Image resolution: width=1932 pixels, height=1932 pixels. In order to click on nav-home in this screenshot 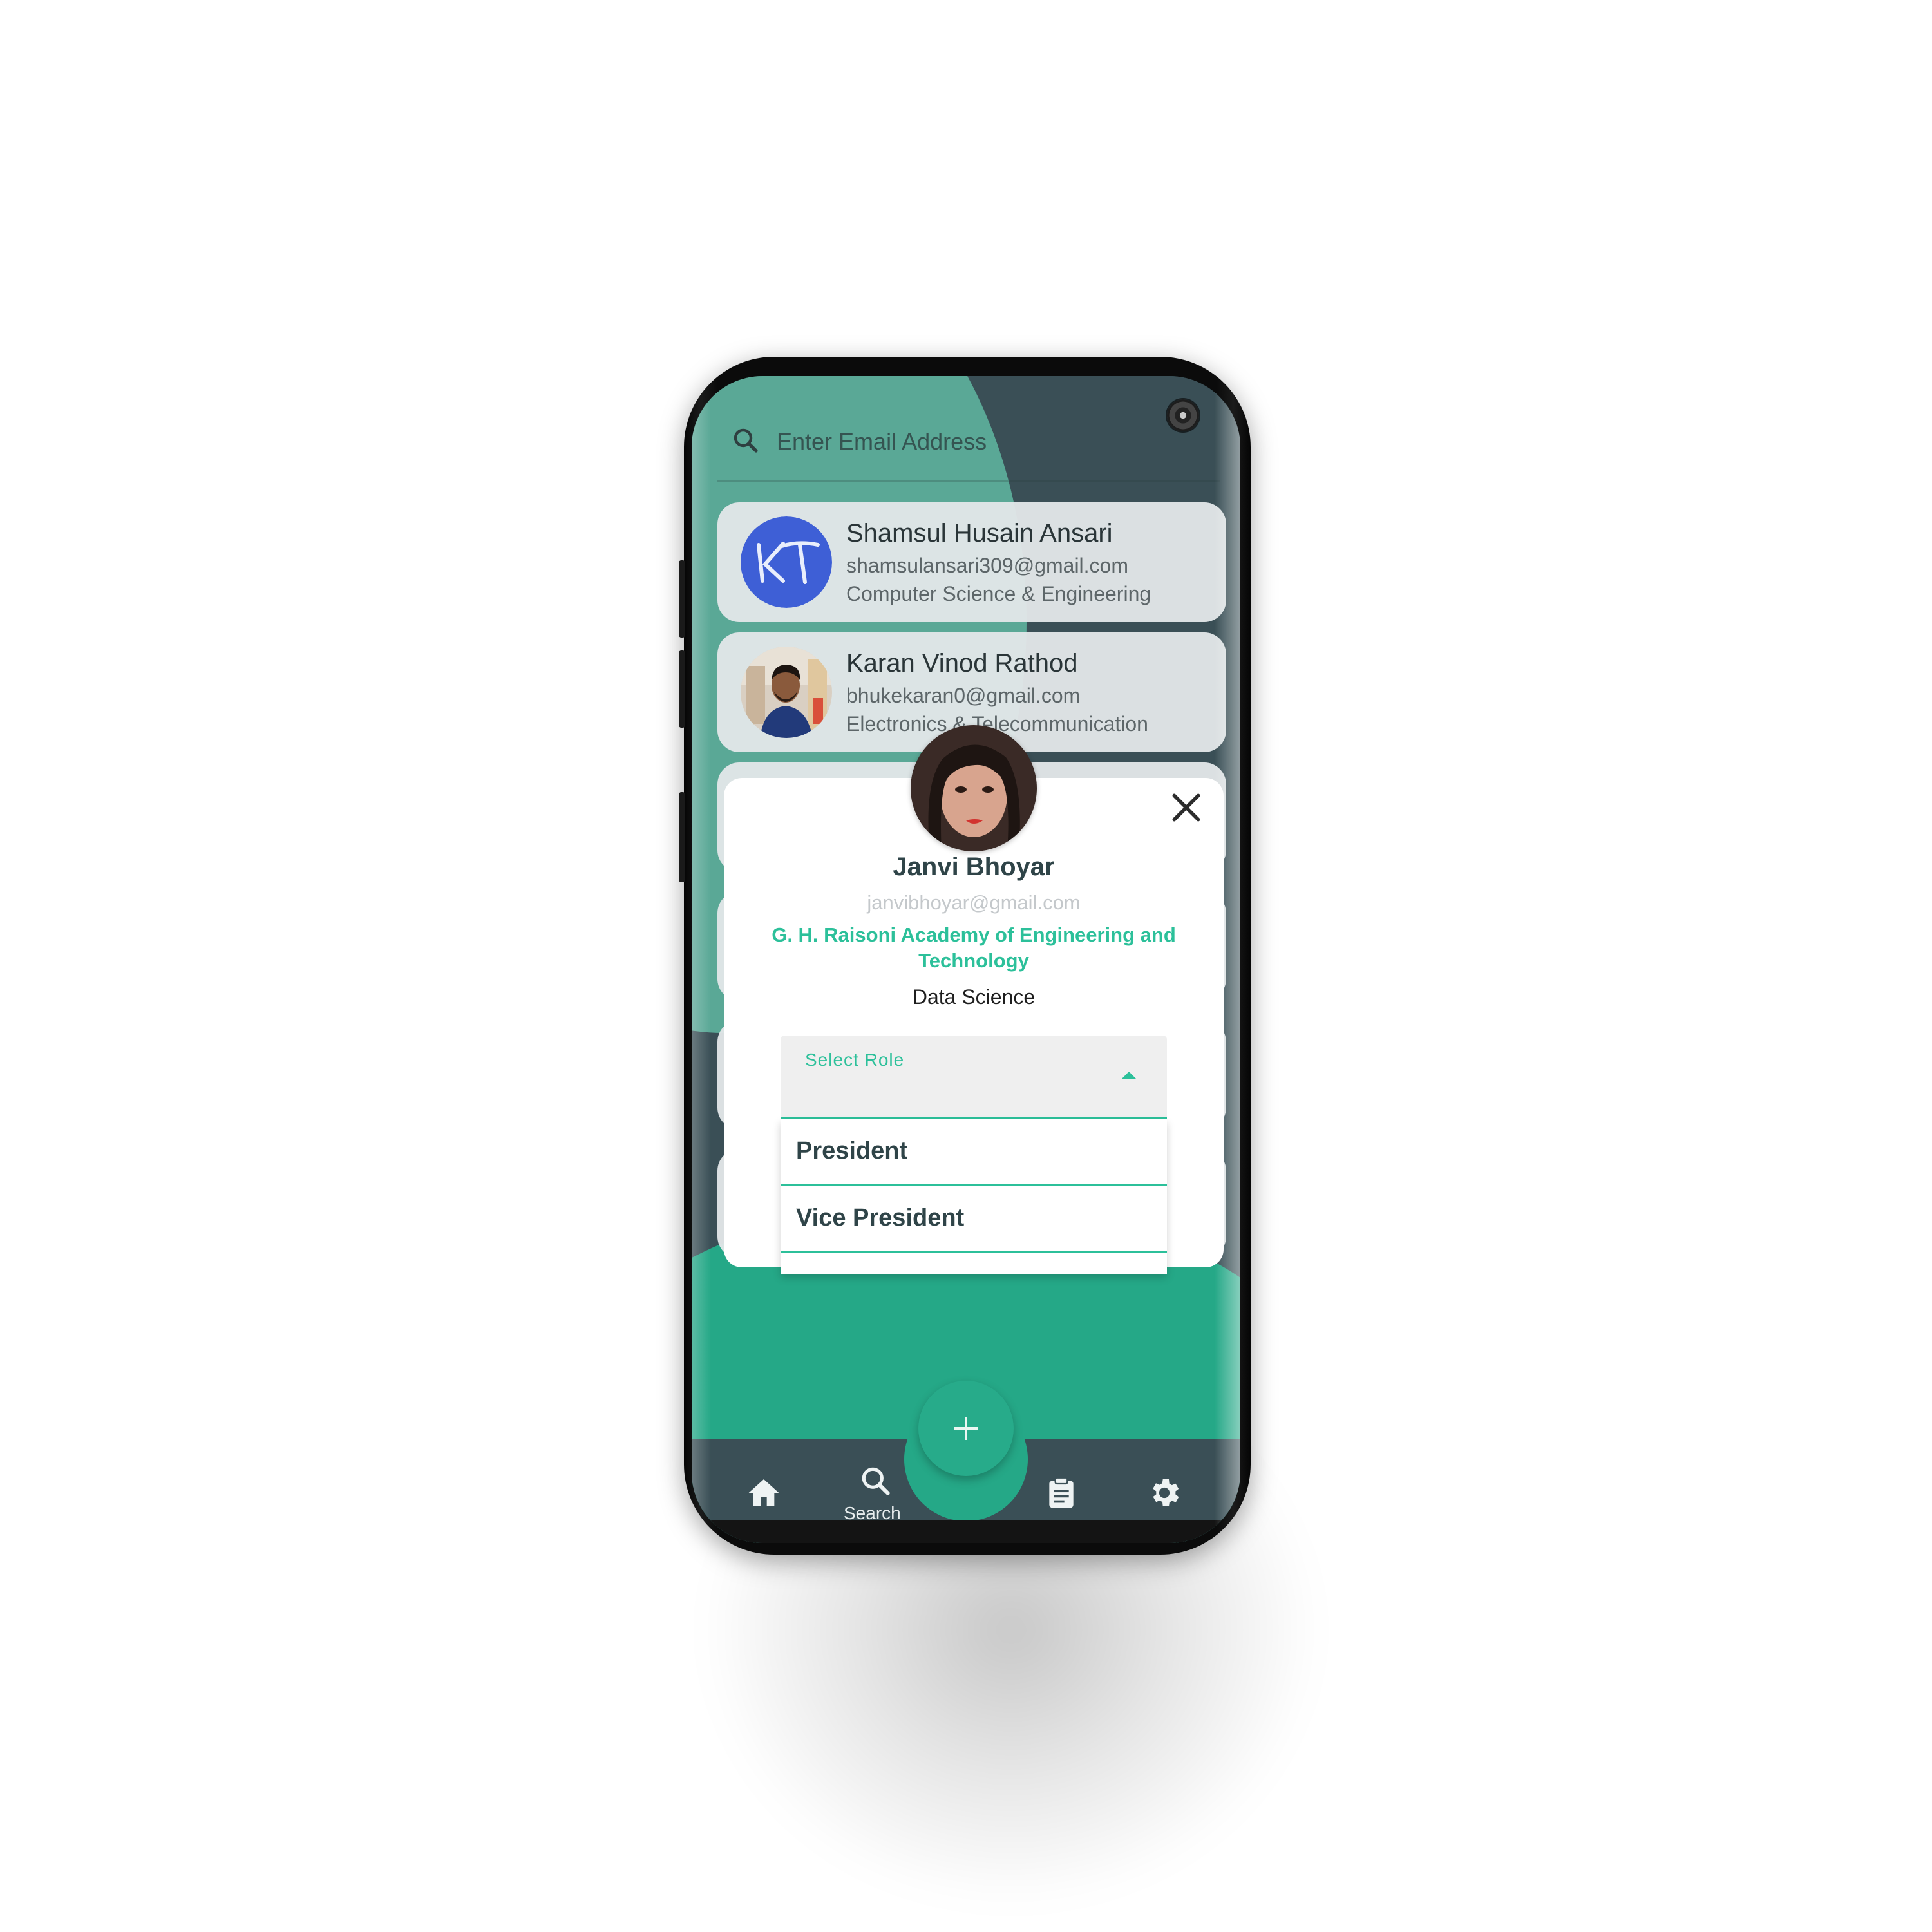, I will do `click(766, 1494)`.